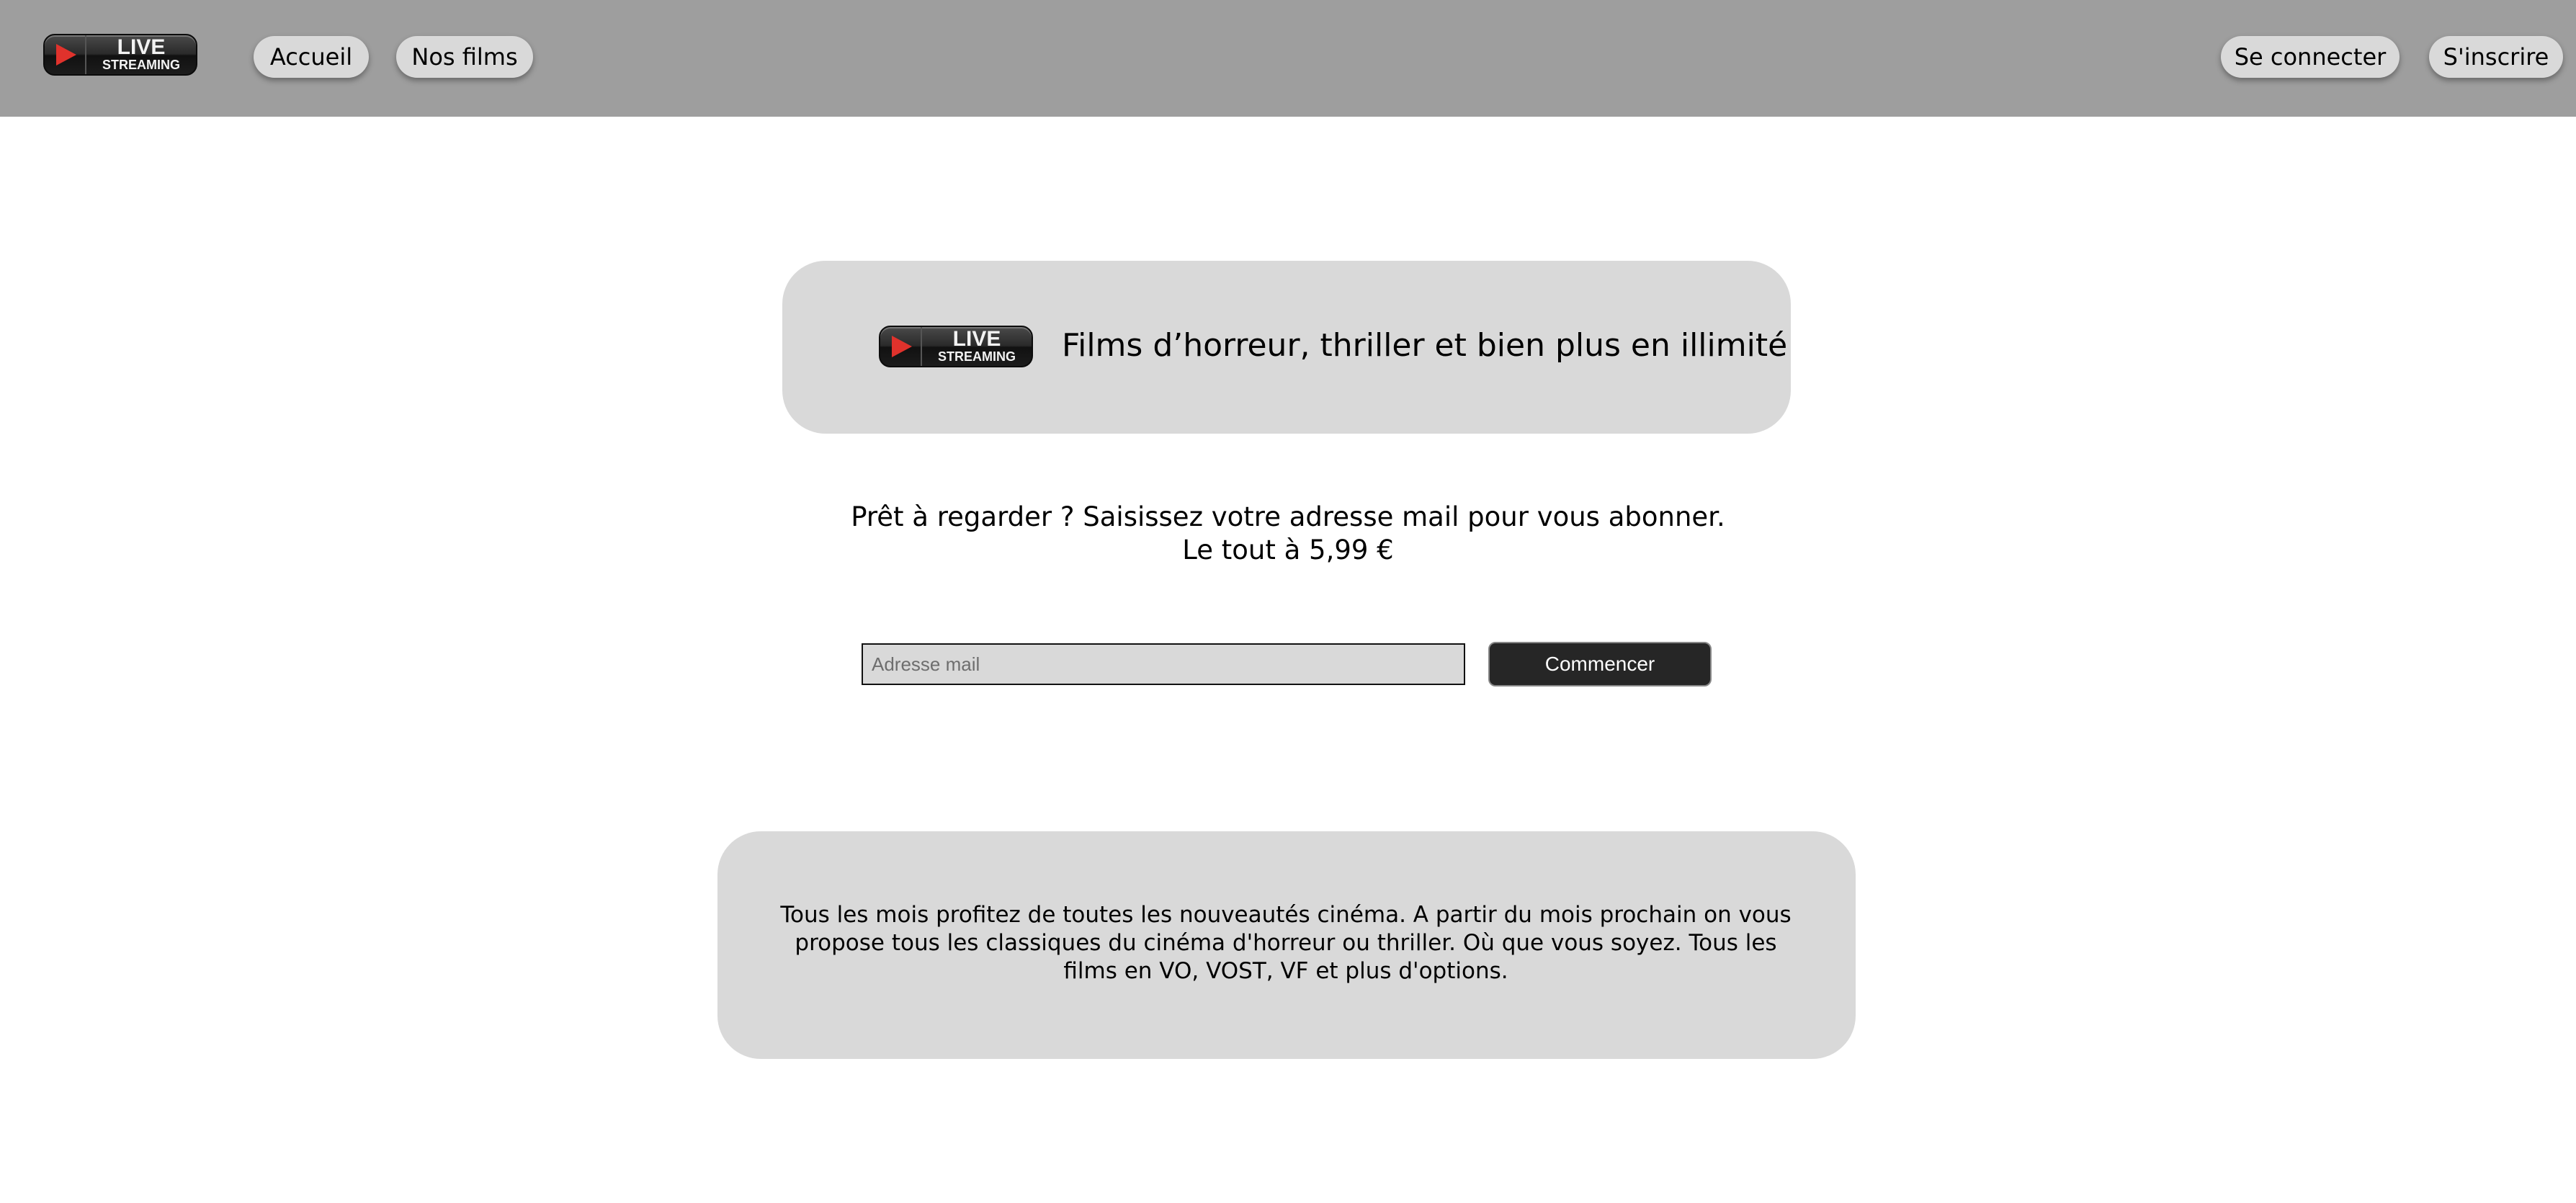 The image size is (2576, 1203). I want to click on live-streaming-logo: LIVE STREAMING, so click(120, 55).